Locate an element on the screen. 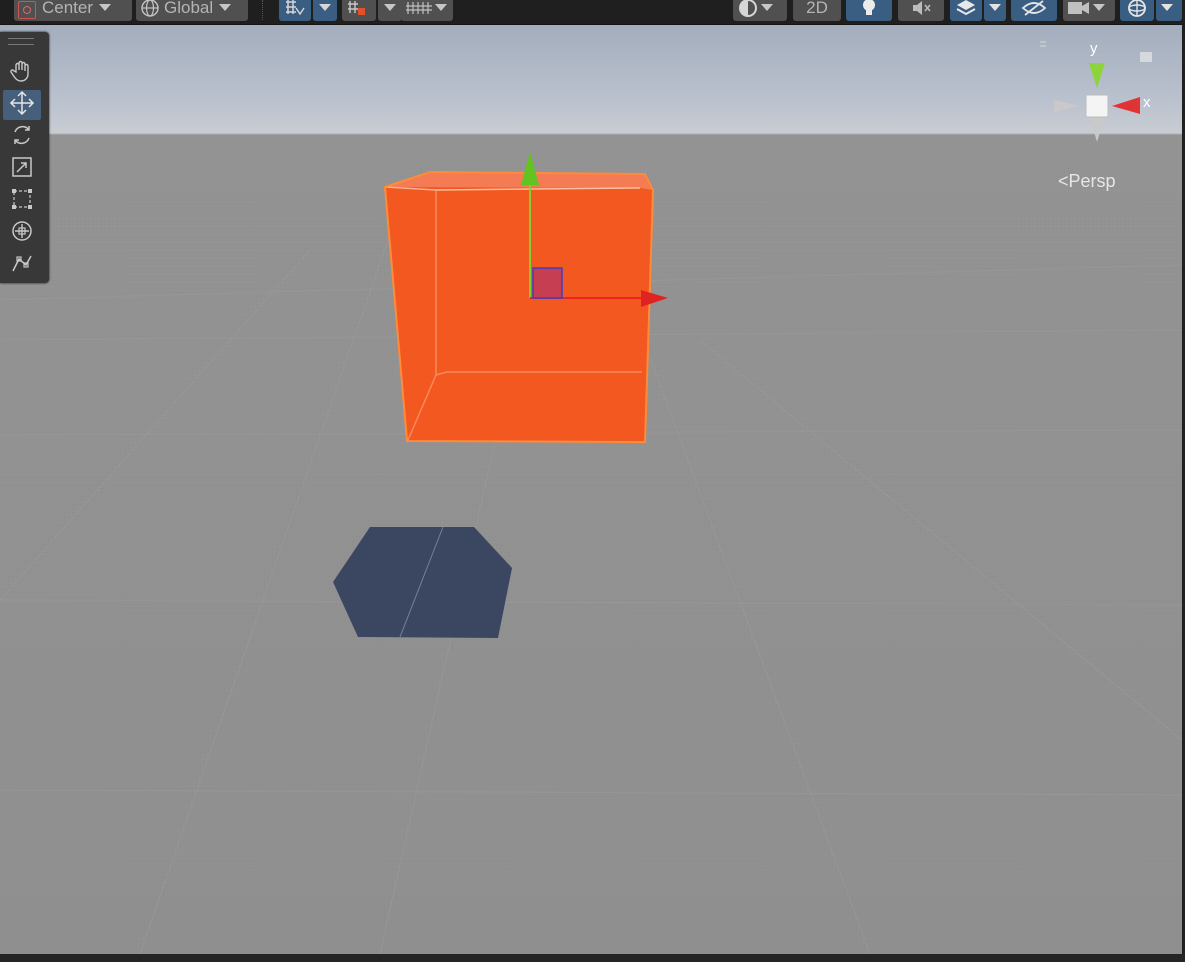 This screenshot has width=1185, height=962. gizmo-y-label: y is located at coordinates (1094, 48).